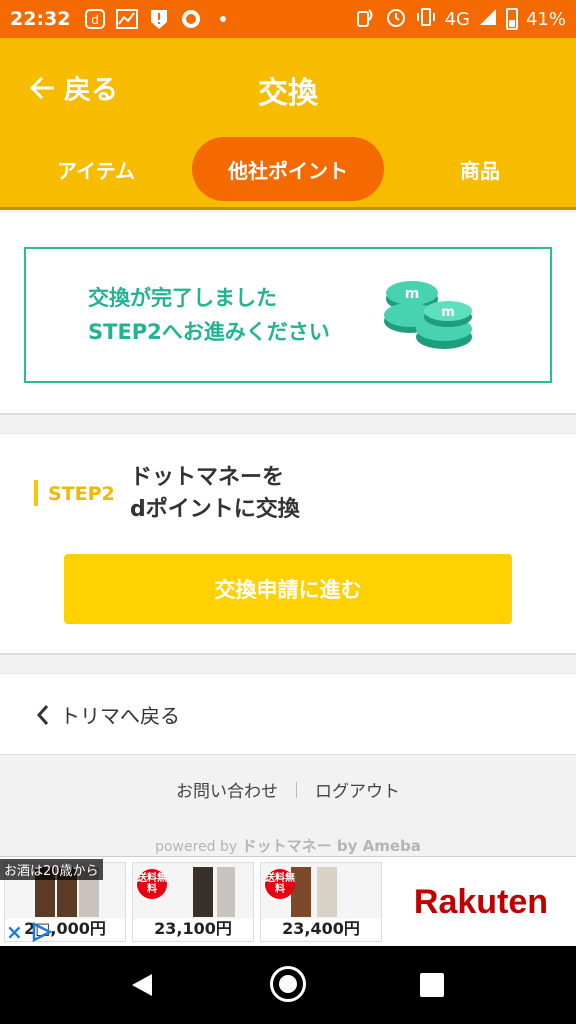  Describe the element at coordinates (193, 928) in the screenshot. I see `product-price: 23,100円` at that location.